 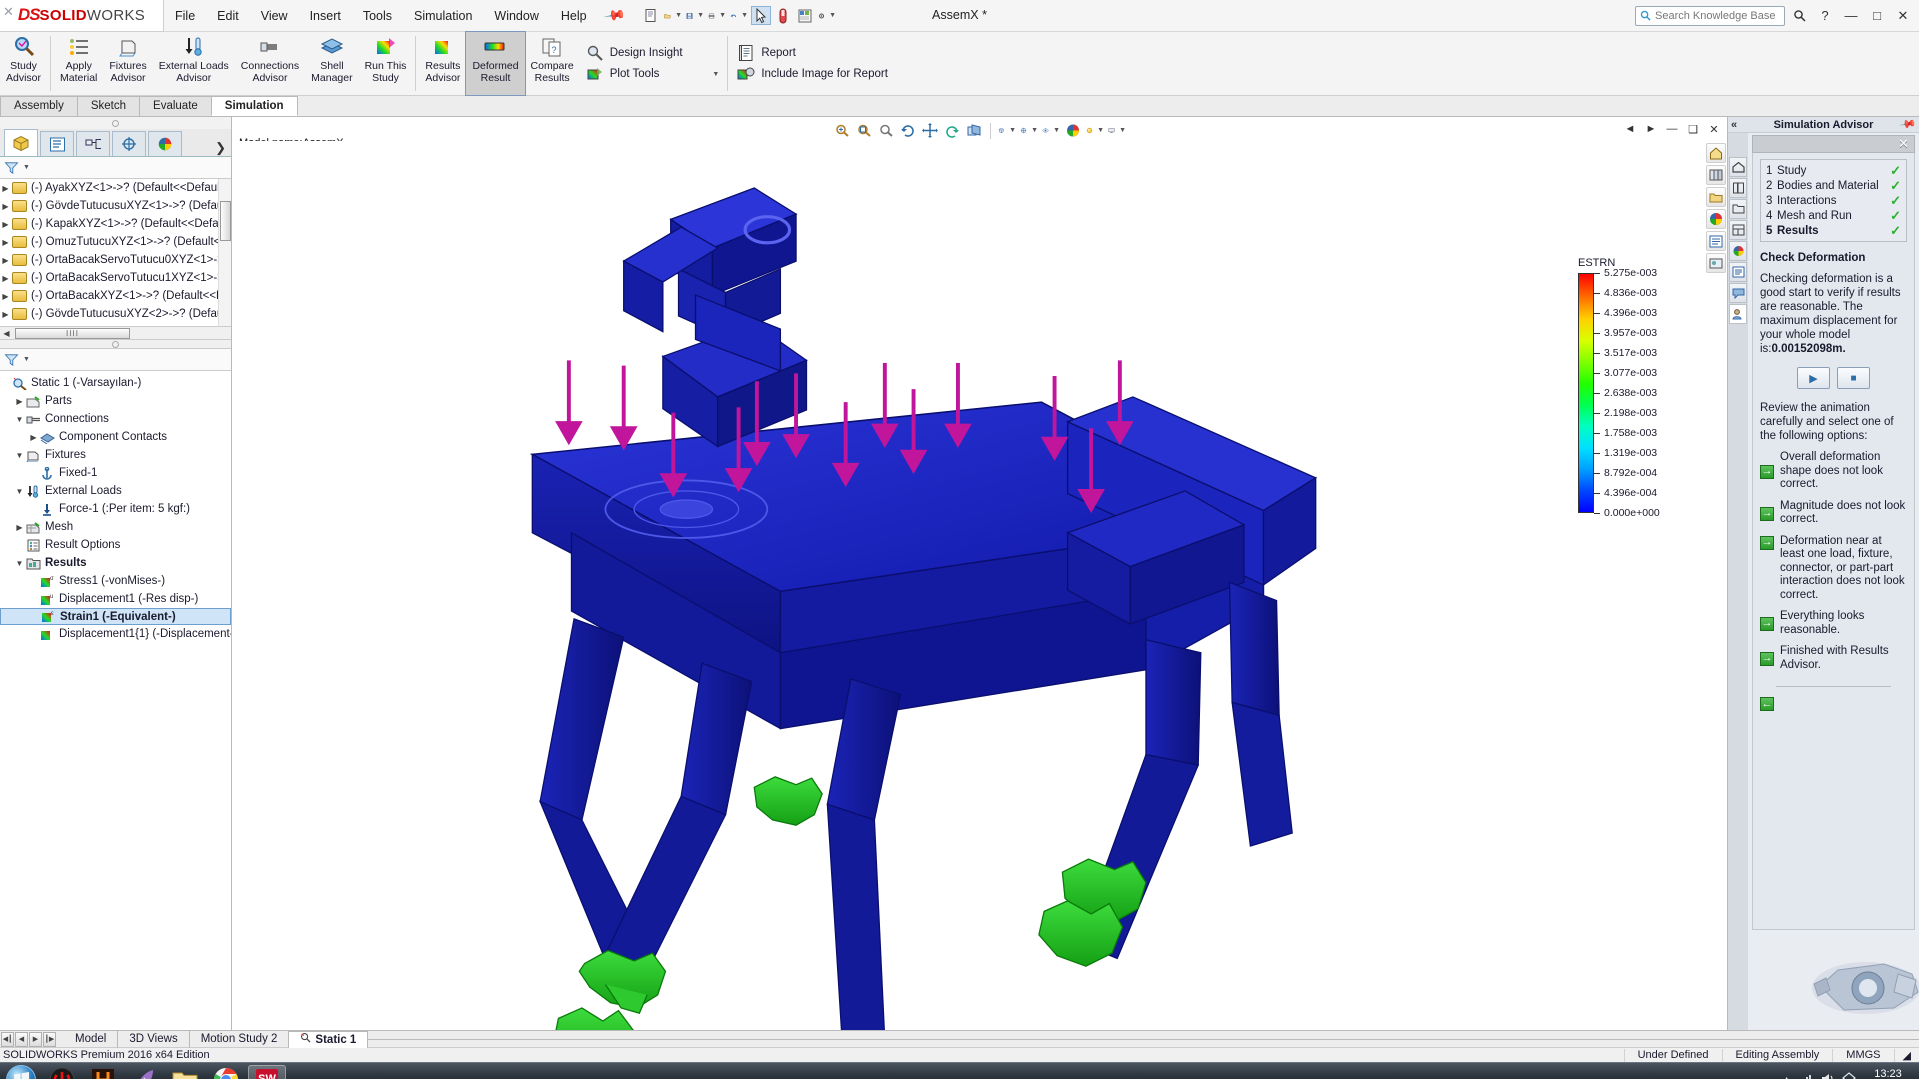 What do you see at coordinates (1833, 658) in the screenshot?
I see `advisor-option: → Finished with Results Advisor.` at bounding box center [1833, 658].